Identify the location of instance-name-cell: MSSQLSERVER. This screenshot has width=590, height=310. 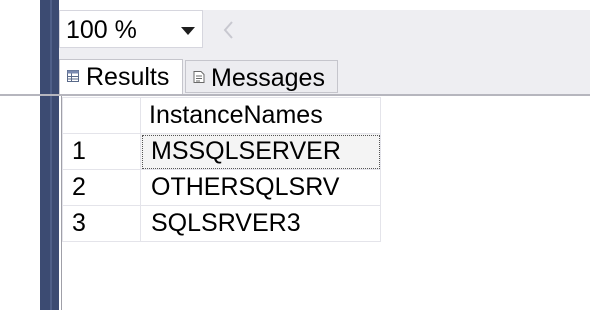
(260, 151).